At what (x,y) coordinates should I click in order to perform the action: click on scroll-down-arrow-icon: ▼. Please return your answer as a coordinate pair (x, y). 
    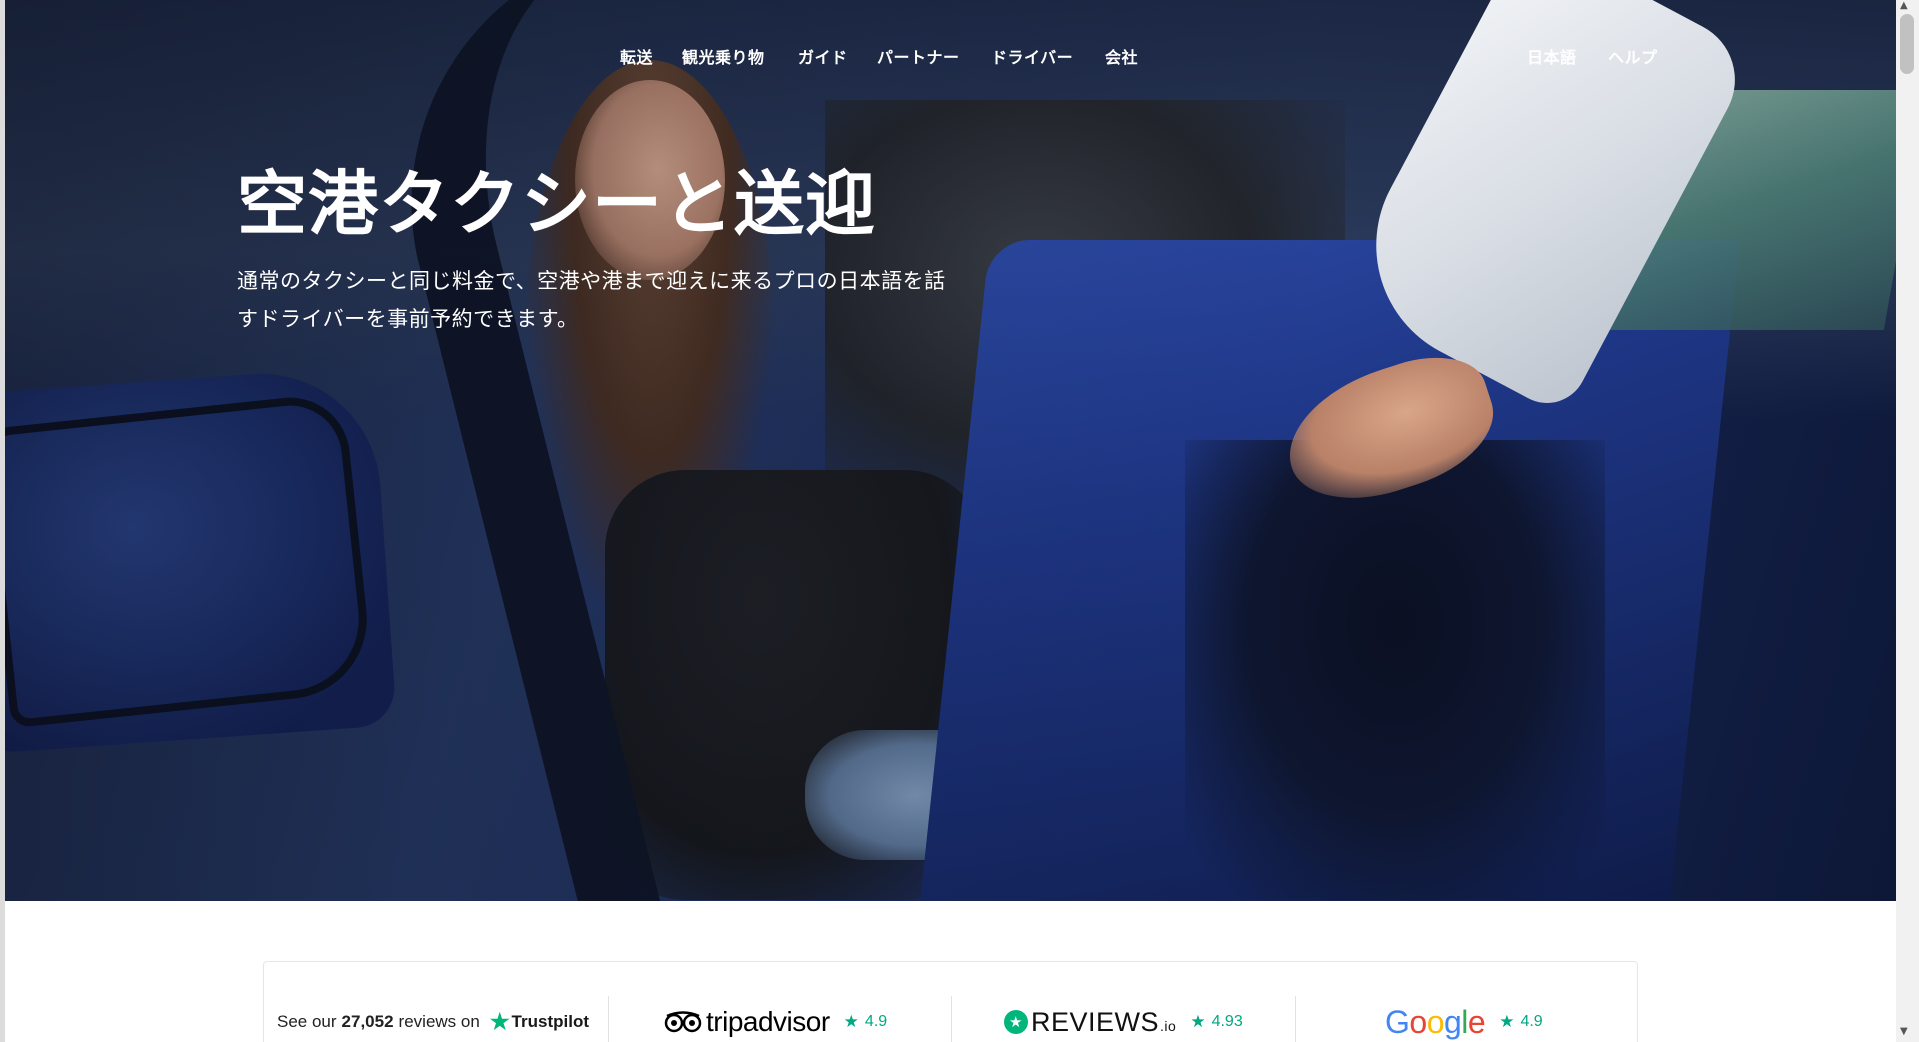
    Looking at the image, I should click on (1904, 1031).